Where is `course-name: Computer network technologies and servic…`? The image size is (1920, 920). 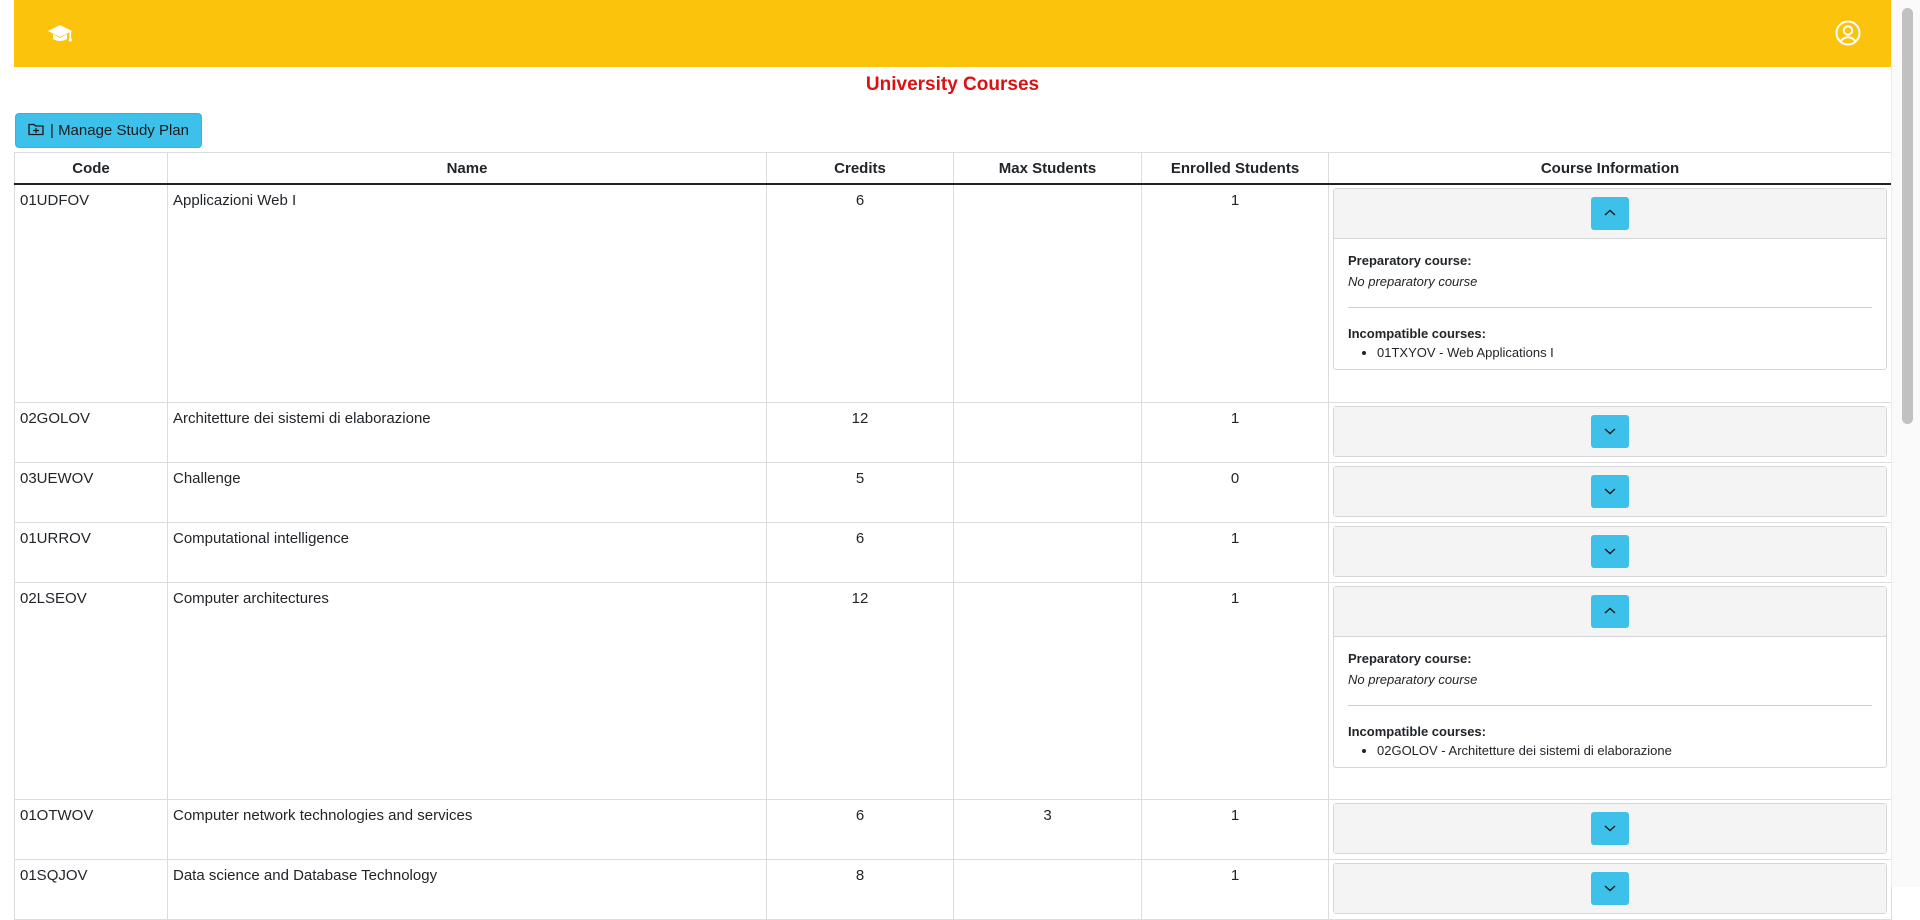
course-name: Computer network technologies and servic… is located at coordinates (467, 829).